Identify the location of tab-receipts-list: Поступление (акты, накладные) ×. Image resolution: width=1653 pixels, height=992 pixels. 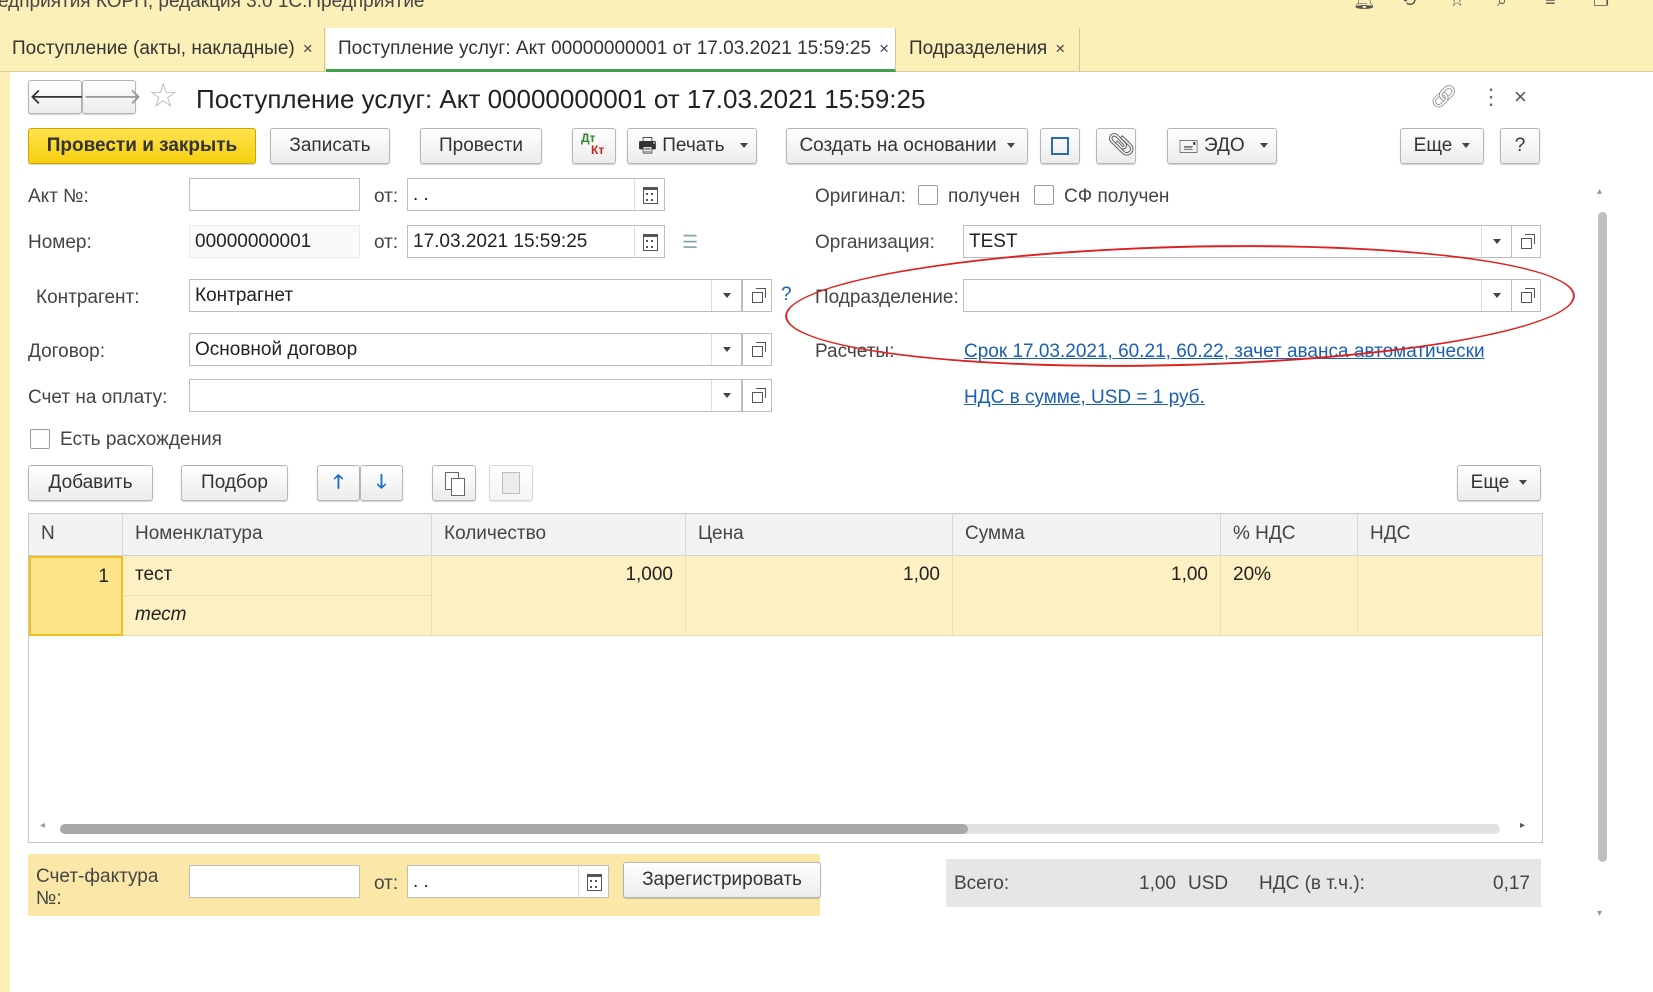
(162, 50).